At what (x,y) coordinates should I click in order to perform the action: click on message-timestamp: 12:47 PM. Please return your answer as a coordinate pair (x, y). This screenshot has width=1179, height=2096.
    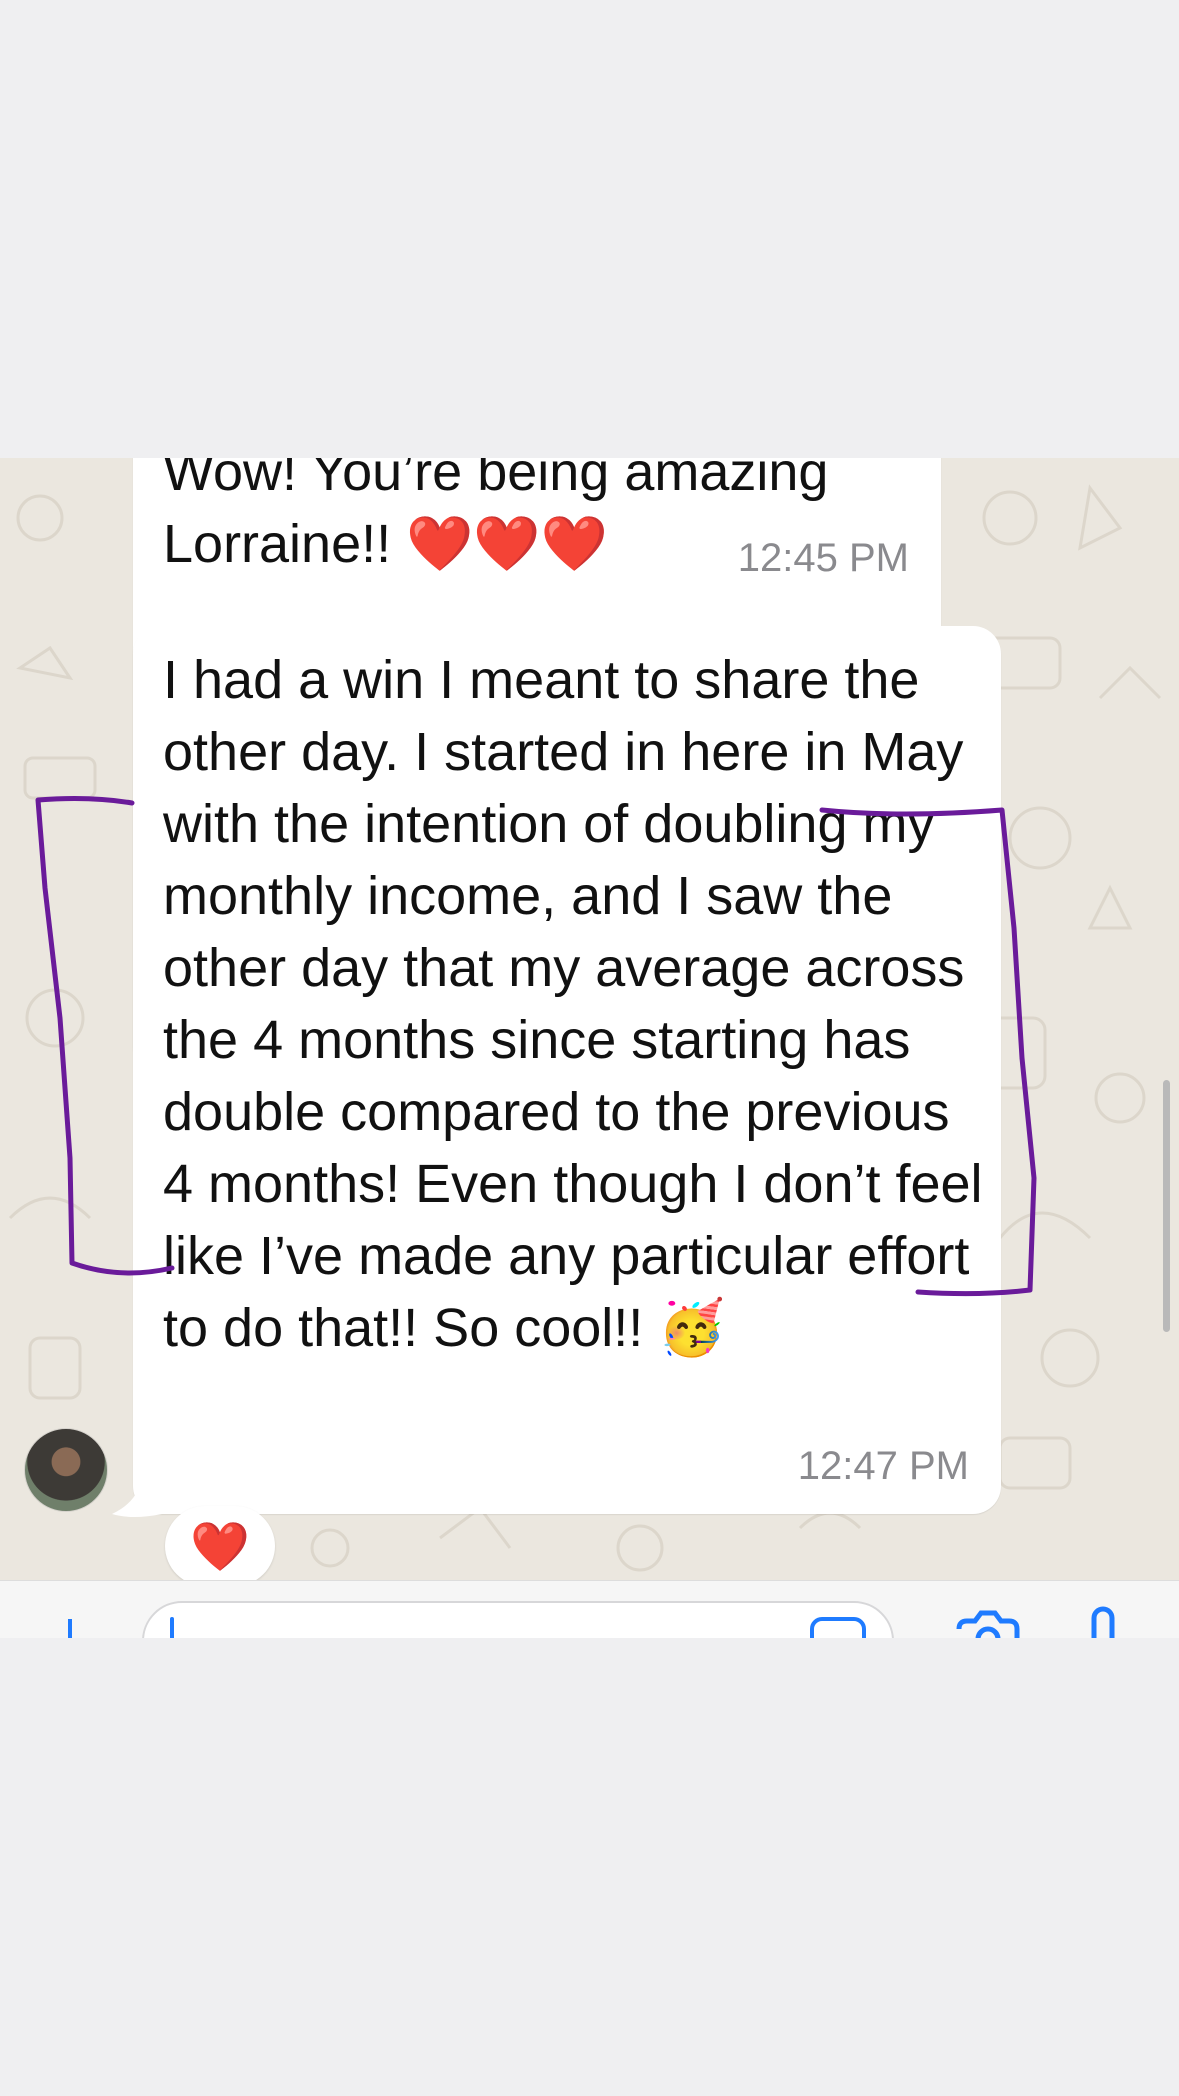
    Looking at the image, I should click on (883, 1466).